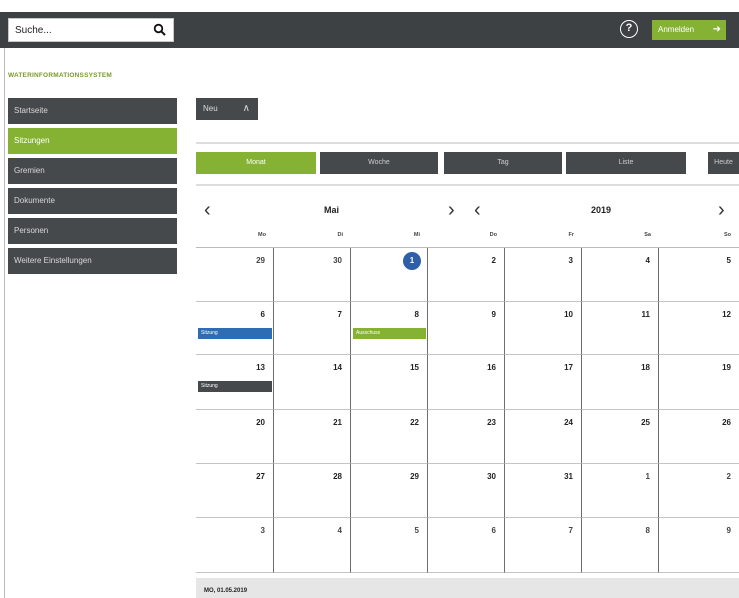 The height and width of the screenshot is (598, 739). What do you see at coordinates (645, 422) in the screenshot?
I see `day-number: 25` at bounding box center [645, 422].